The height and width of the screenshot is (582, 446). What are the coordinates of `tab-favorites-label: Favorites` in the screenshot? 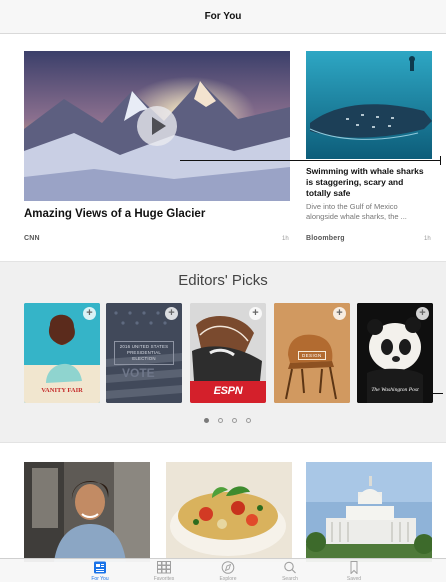 It's located at (164, 579).